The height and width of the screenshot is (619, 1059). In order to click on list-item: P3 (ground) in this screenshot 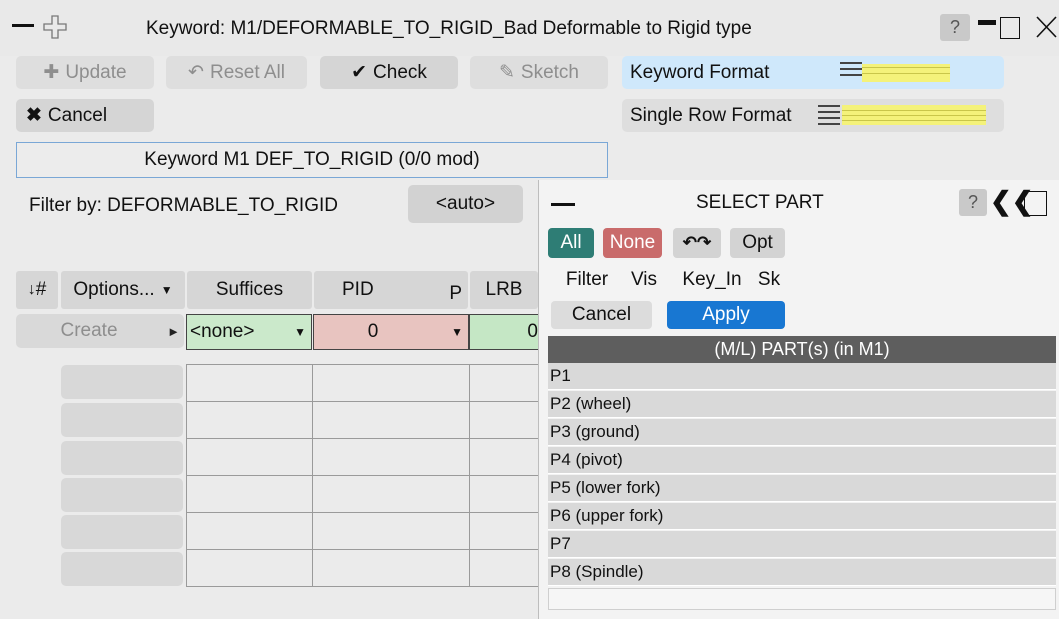, I will do `click(802, 432)`.